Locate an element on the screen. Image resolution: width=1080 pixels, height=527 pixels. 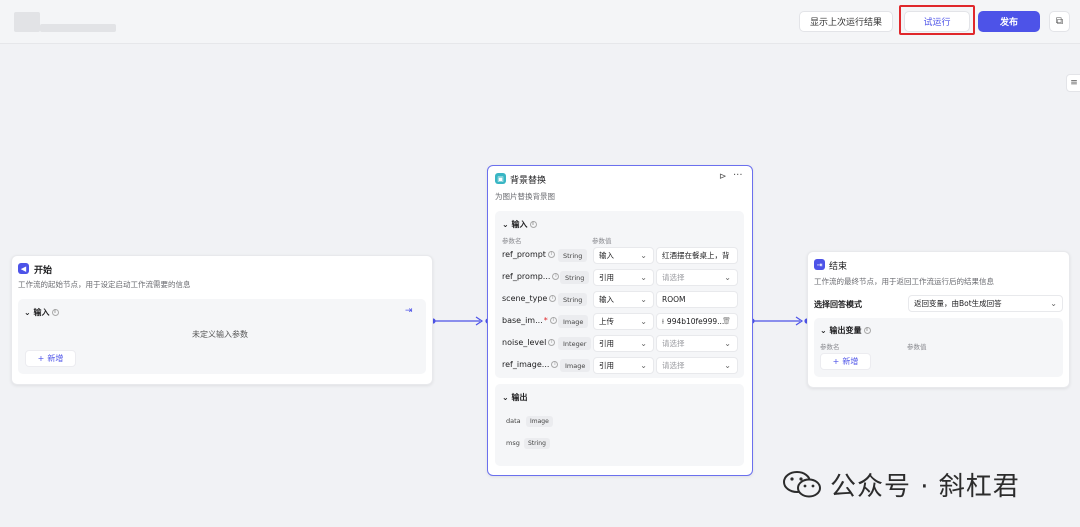
param-value-upload: ⍿ 994b10fe999... 🗑 is located at coordinates (697, 321).